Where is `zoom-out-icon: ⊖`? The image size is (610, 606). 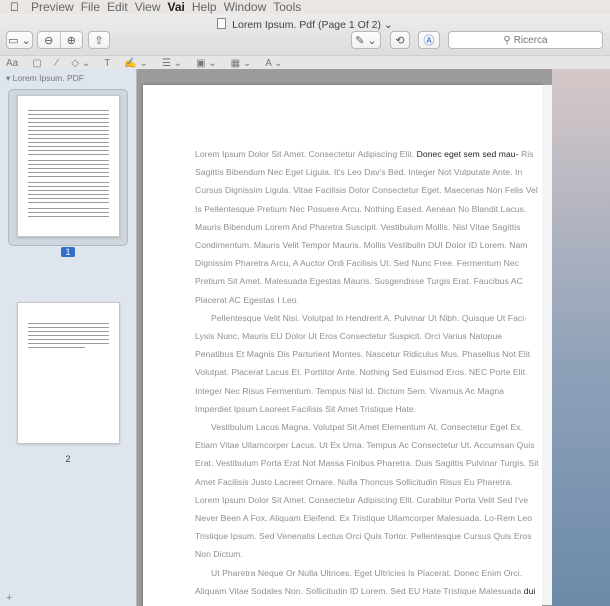 zoom-out-icon: ⊖ is located at coordinates (49, 40).